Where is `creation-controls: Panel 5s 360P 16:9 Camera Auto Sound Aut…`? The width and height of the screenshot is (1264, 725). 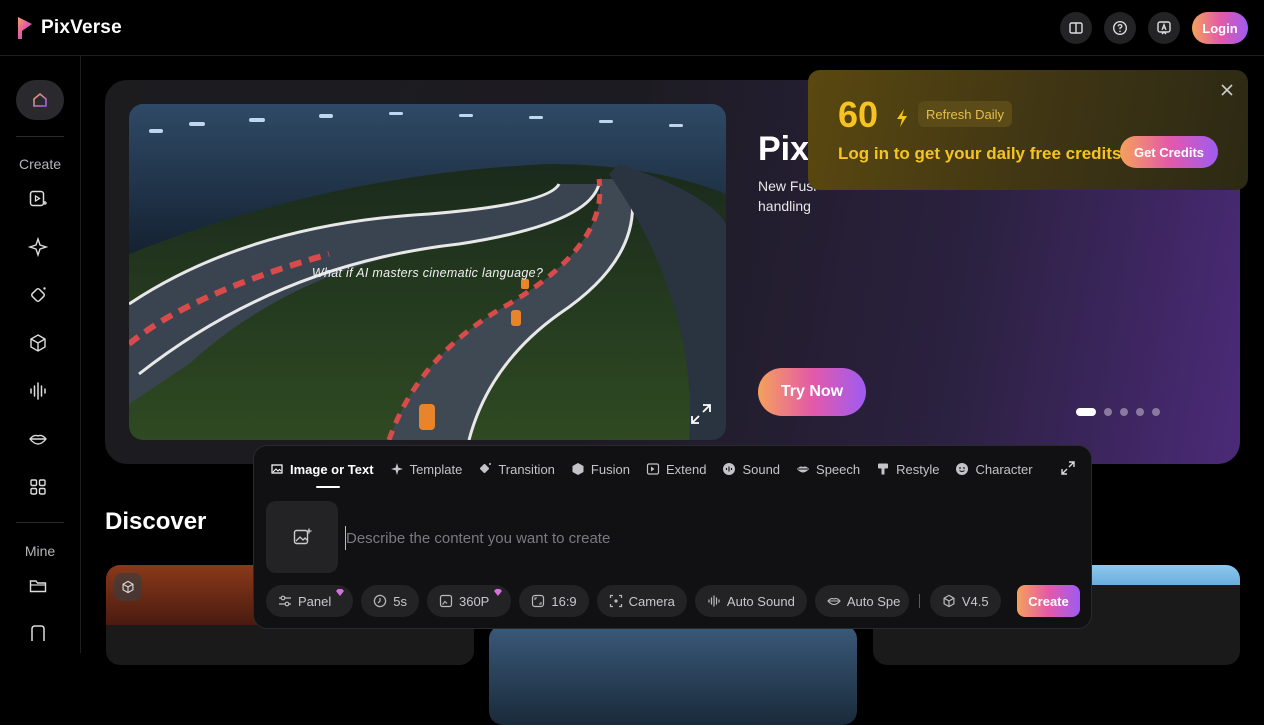
creation-controls: Panel 5s 360P 16:9 Camera Auto Sound Aut… is located at coordinates (633, 601).